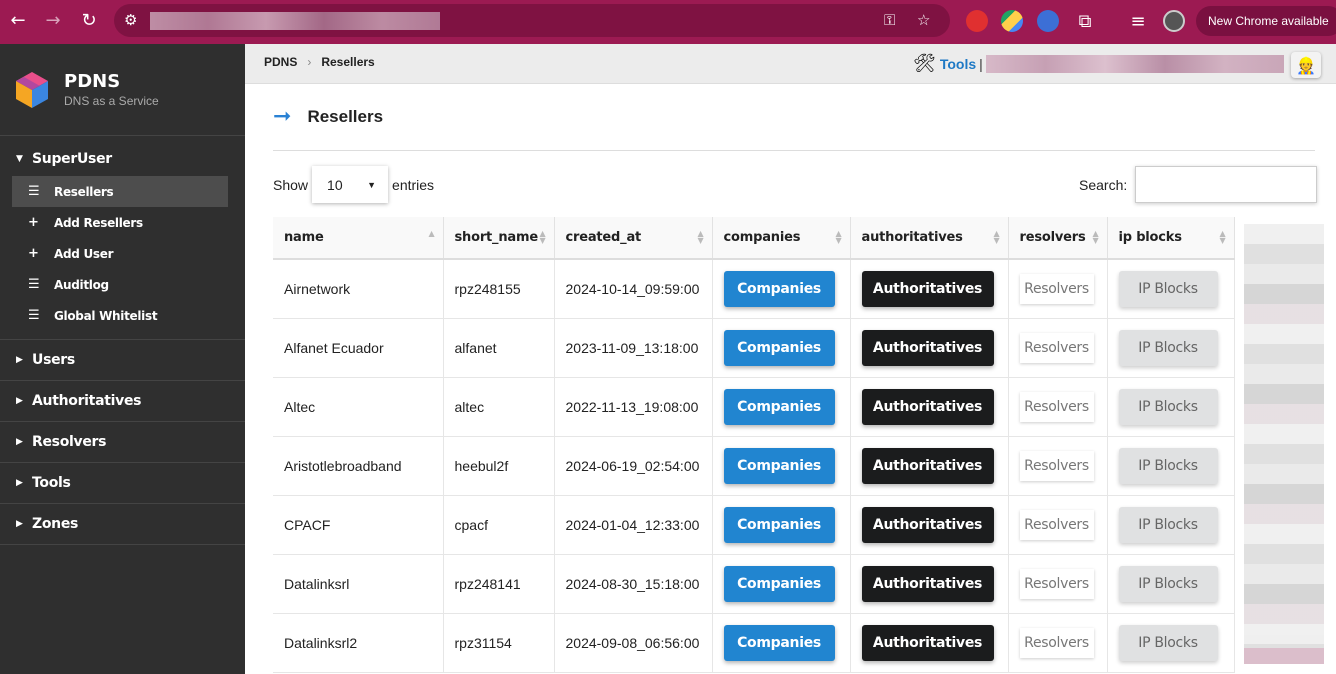  What do you see at coordinates (1174, 21) in the screenshot?
I see `profile-avatar` at bounding box center [1174, 21].